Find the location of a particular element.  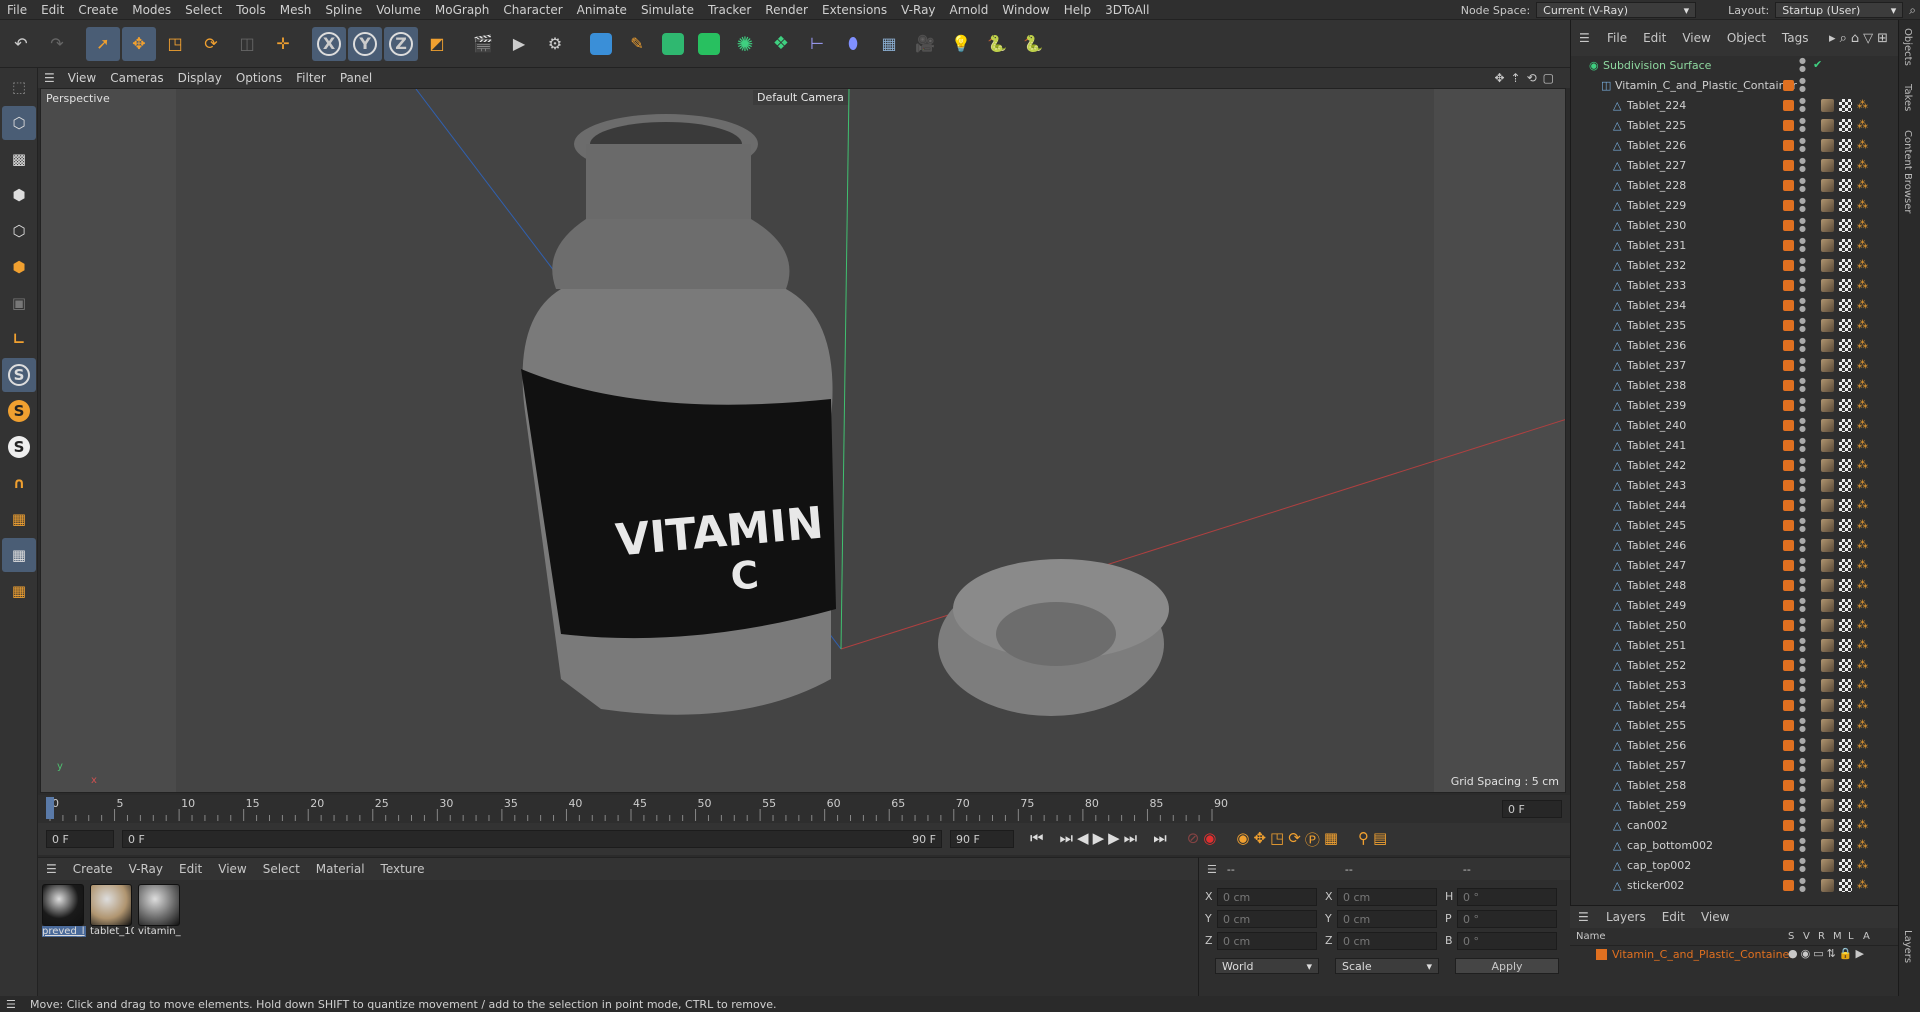

coordinate-mode-select: World ▾ is located at coordinates (1267, 966).